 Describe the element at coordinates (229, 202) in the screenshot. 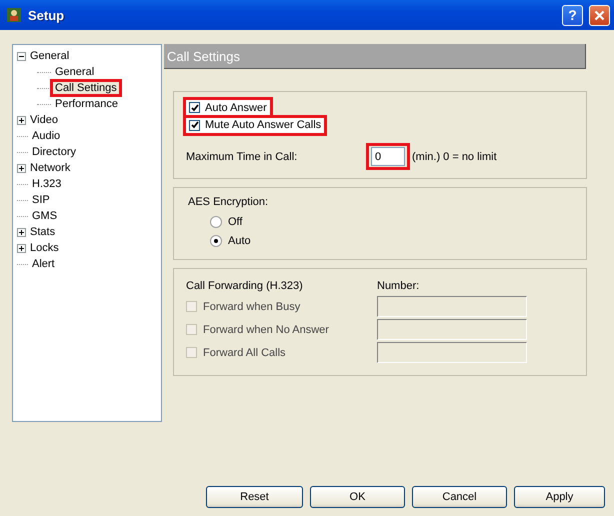

I see `group-label: AES Encryption:` at that location.